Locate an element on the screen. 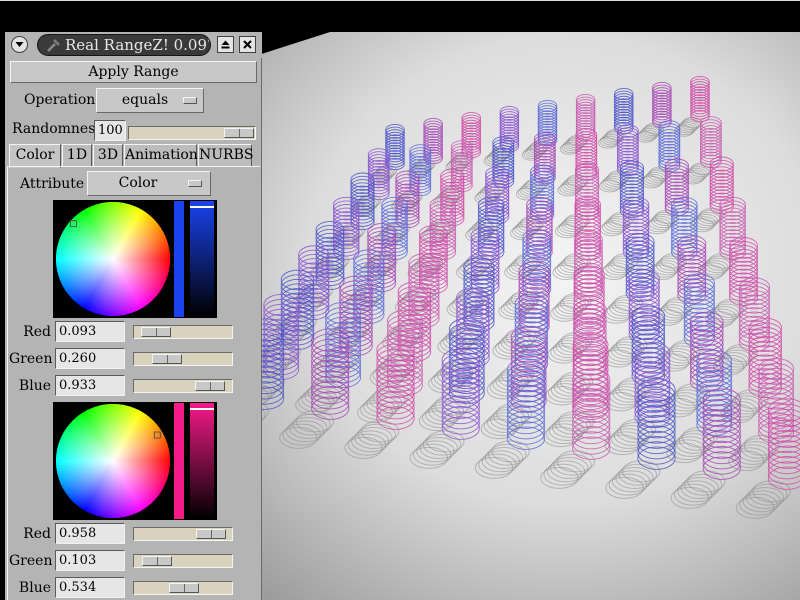 Image resolution: width=800 pixels, height=600 pixels. value-bars-end is located at coordinates (195, 461).